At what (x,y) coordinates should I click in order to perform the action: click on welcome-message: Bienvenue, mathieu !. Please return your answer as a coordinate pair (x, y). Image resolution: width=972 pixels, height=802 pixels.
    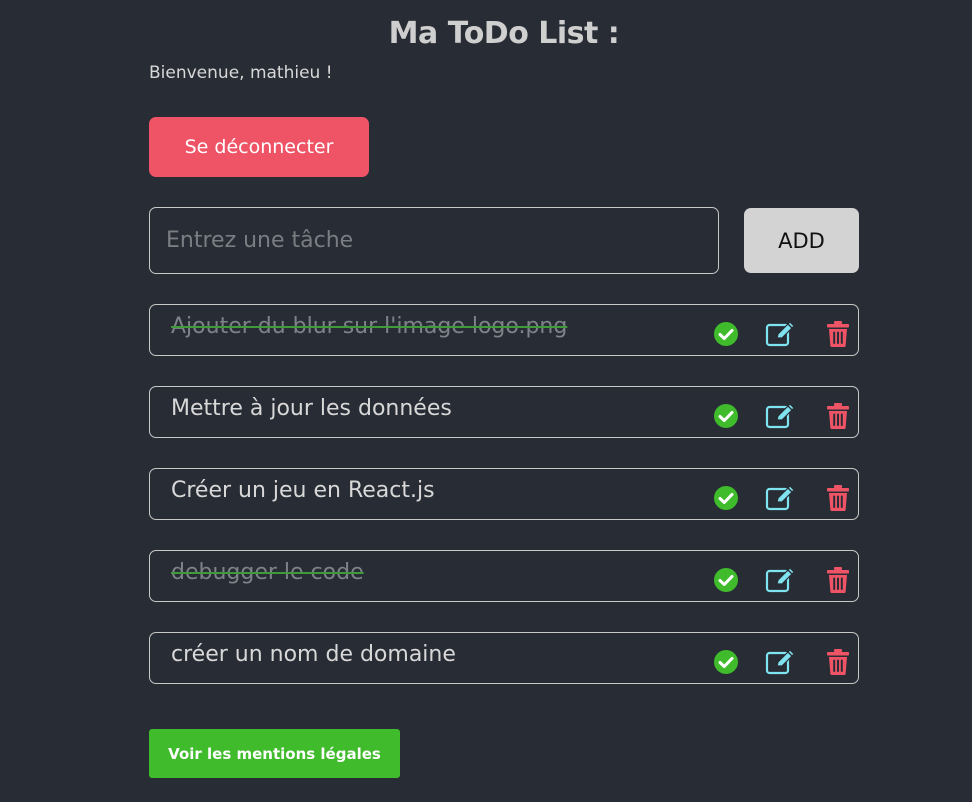
    Looking at the image, I should click on (241, 73).